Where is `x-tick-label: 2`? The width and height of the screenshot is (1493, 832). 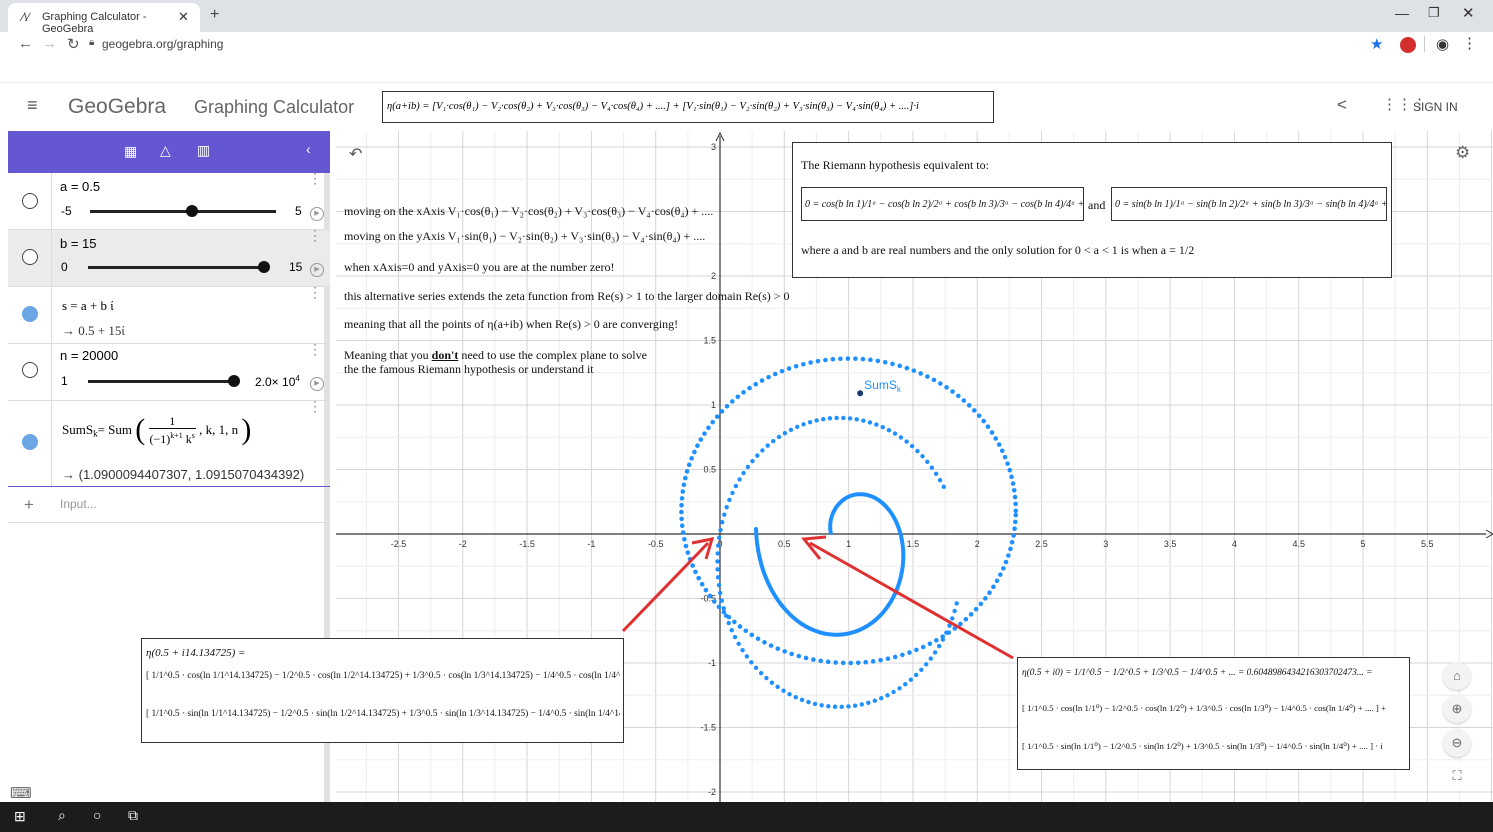 x-tick-label: 2 is located at coordinates (977, 544).